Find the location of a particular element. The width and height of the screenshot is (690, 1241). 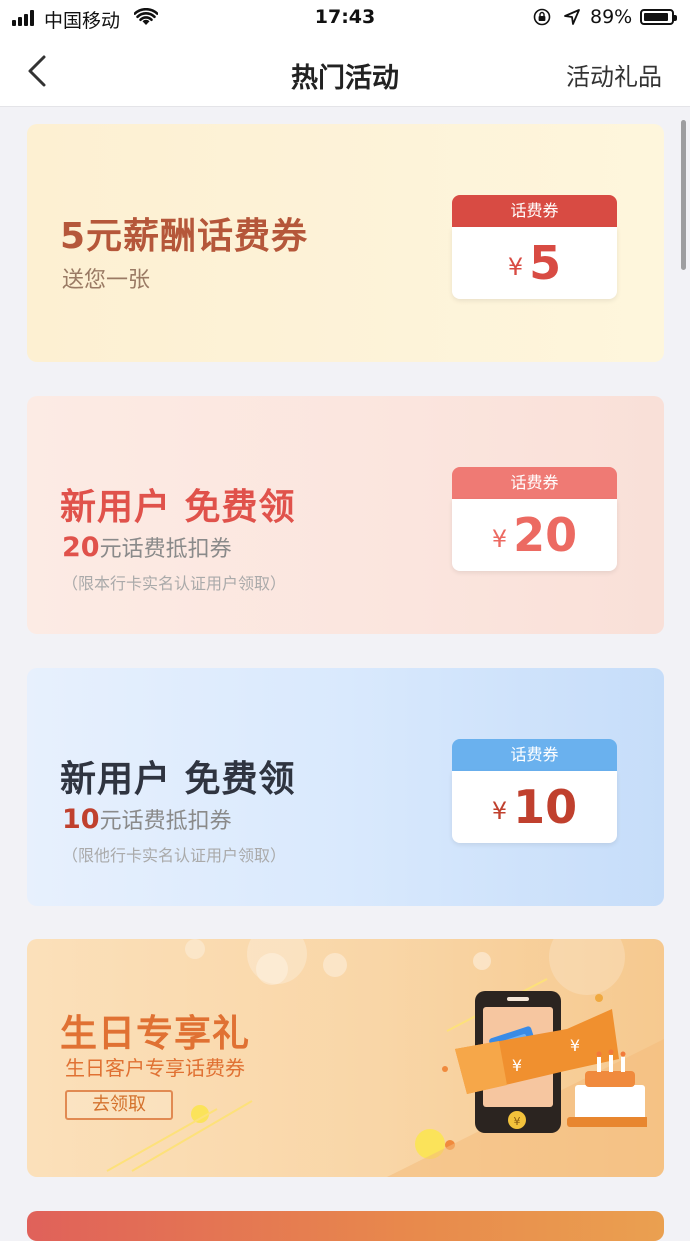

status-bar: 中国移动 17:43 89% is located at coordinates (345, 18).